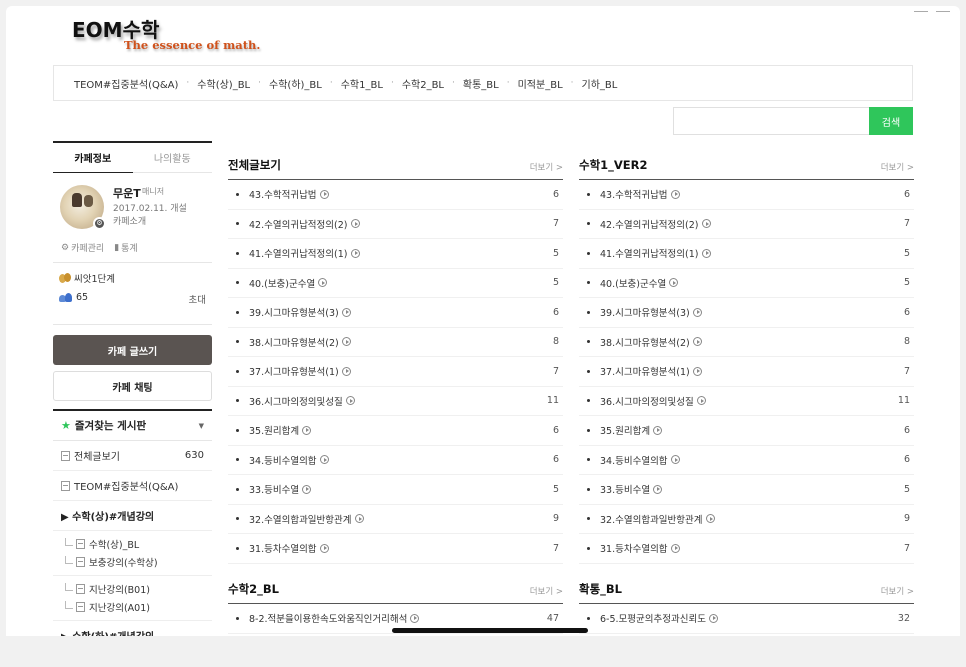  I want to click on cafe-write-button: 카페 글쓰기, so click(132, 350).